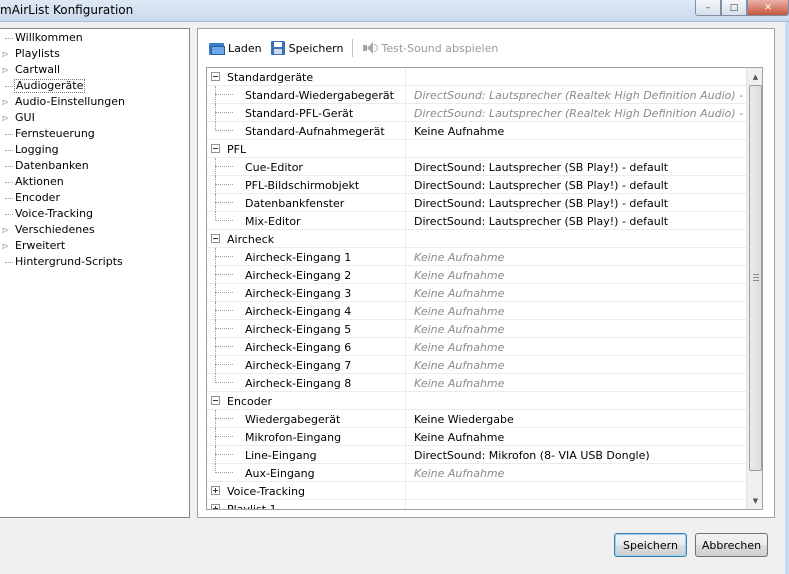 This screenshot has height=574, width=789. I want to click on save-button: Speichern, so click(650, 545).